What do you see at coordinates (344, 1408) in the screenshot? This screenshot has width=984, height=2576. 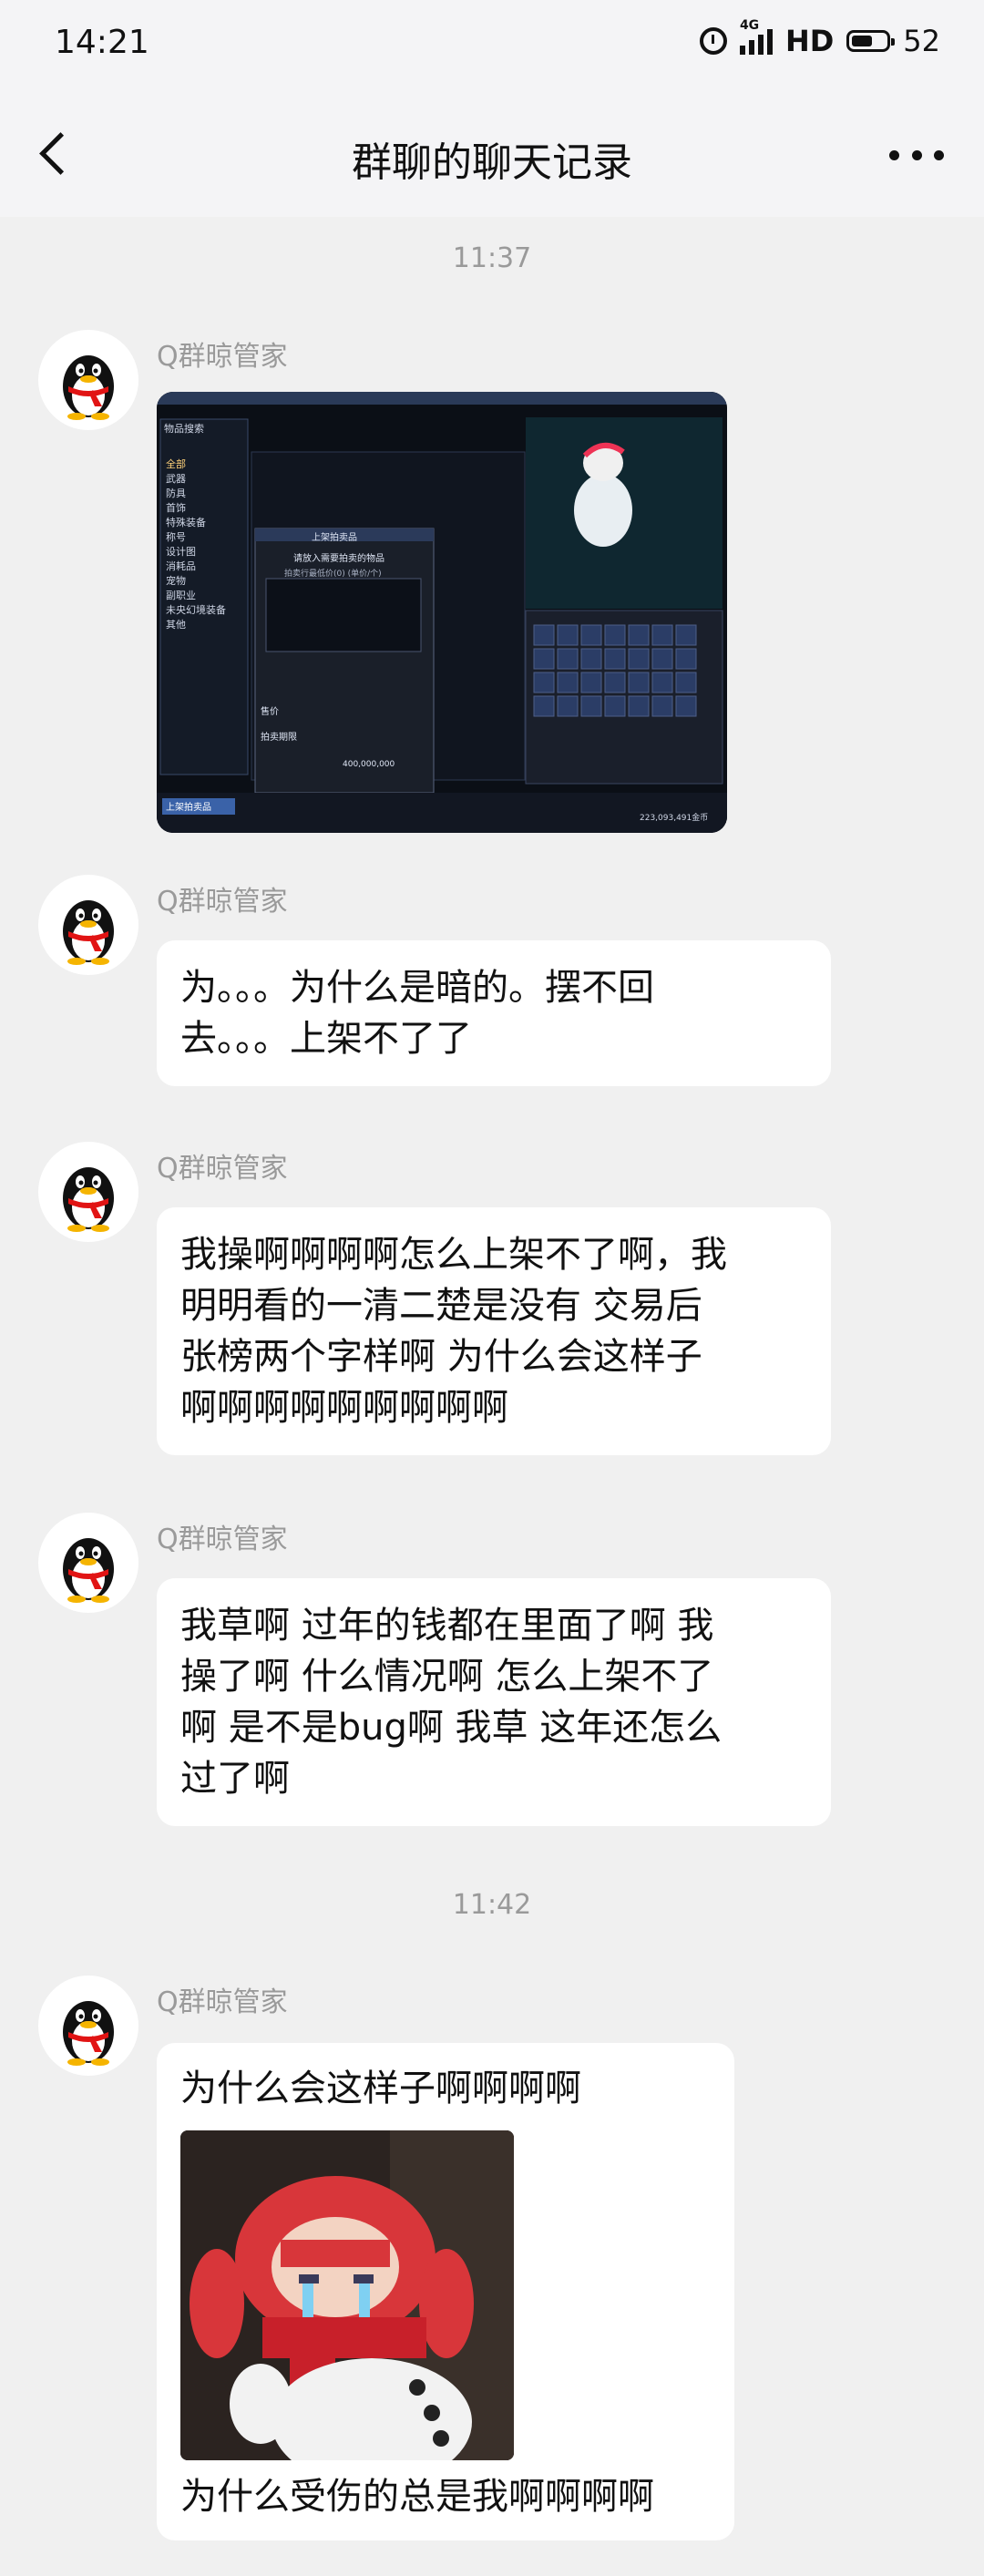 I see `message-line: 啊啊啊啊啊啊啊啊啊` at bounding box center [344, 1408].